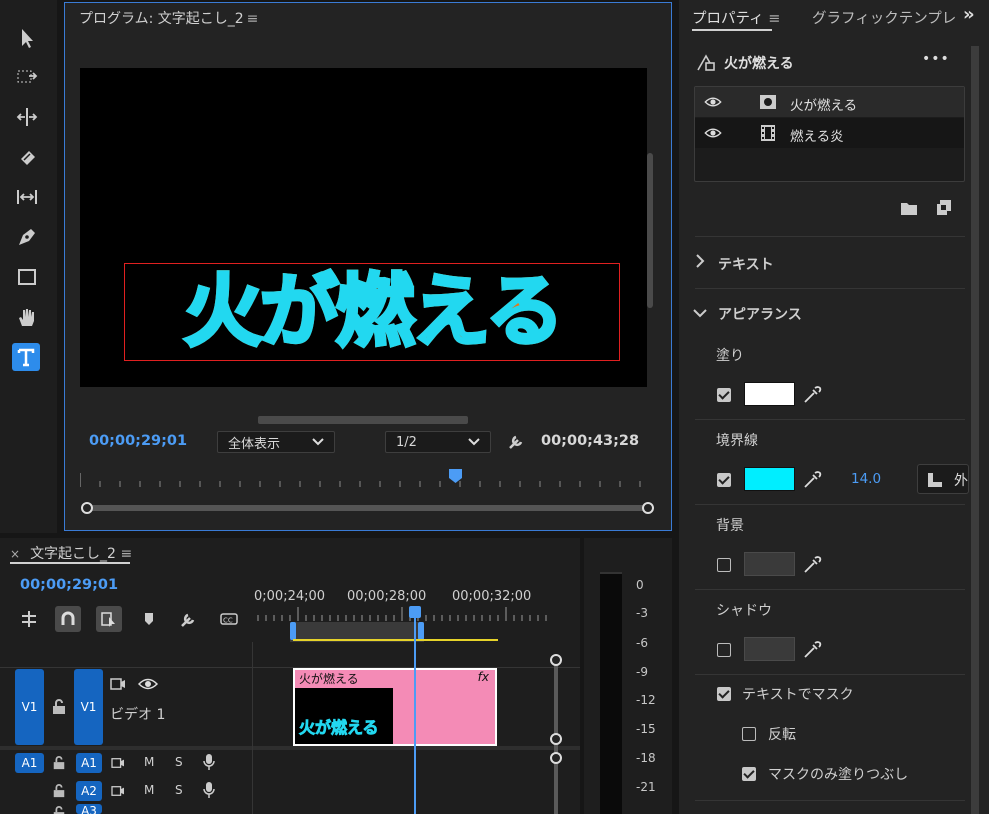 Image resolution: width=989 pixels, height=814 pixels. What do you see at coordinates (909, 208) in the screenshot?
I see `new-group-folder-icon` at bounding box center [909, 208].